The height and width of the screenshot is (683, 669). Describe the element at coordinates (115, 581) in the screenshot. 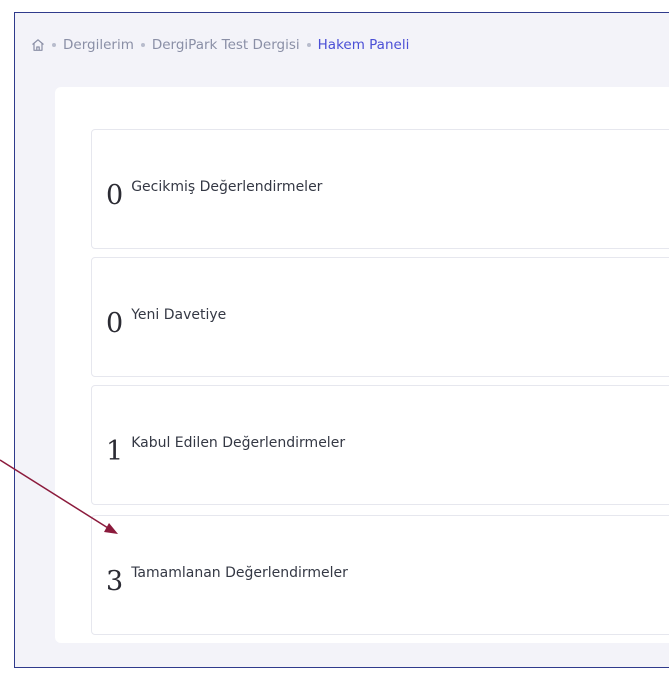

I see `completed-count: 3` at that location.